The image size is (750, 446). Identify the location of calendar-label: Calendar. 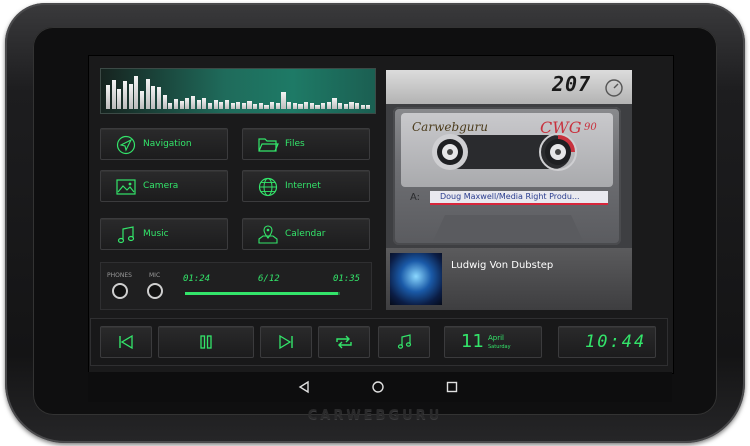
(305, 234).